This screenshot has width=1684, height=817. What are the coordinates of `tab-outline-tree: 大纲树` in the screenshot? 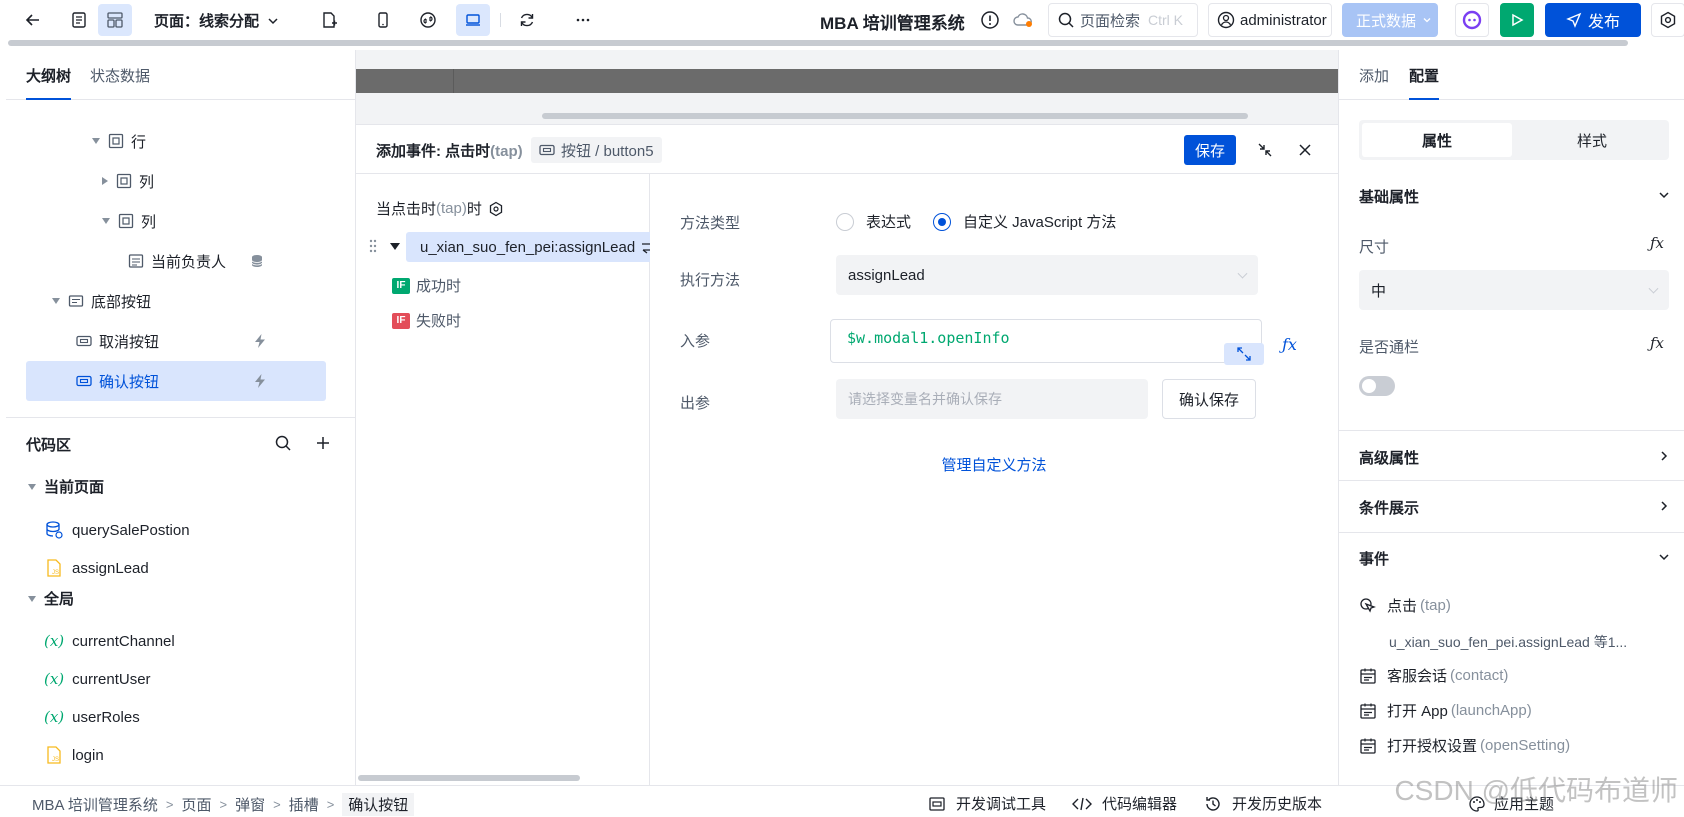 It's located at (48, 75).